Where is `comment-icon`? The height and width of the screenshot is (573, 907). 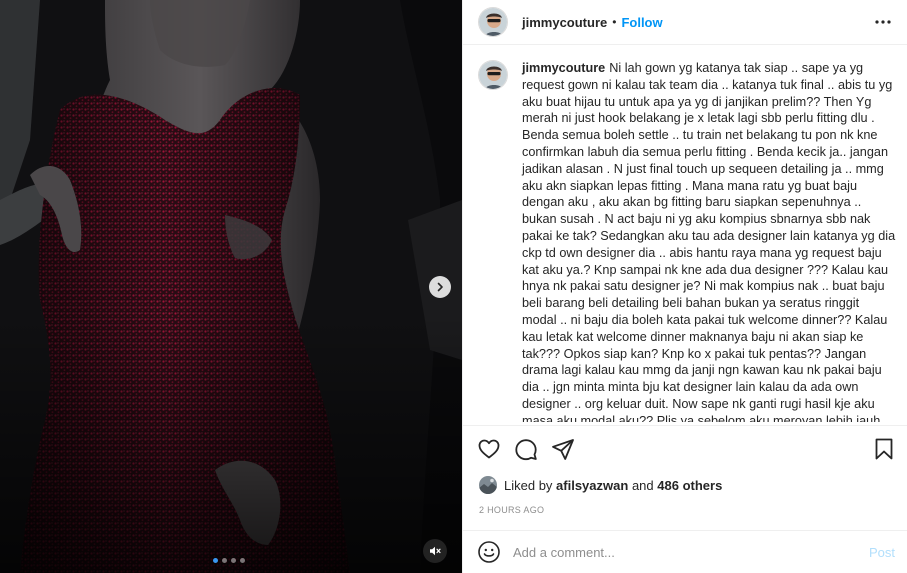
comment-icon is located at coordinates (526, 450).